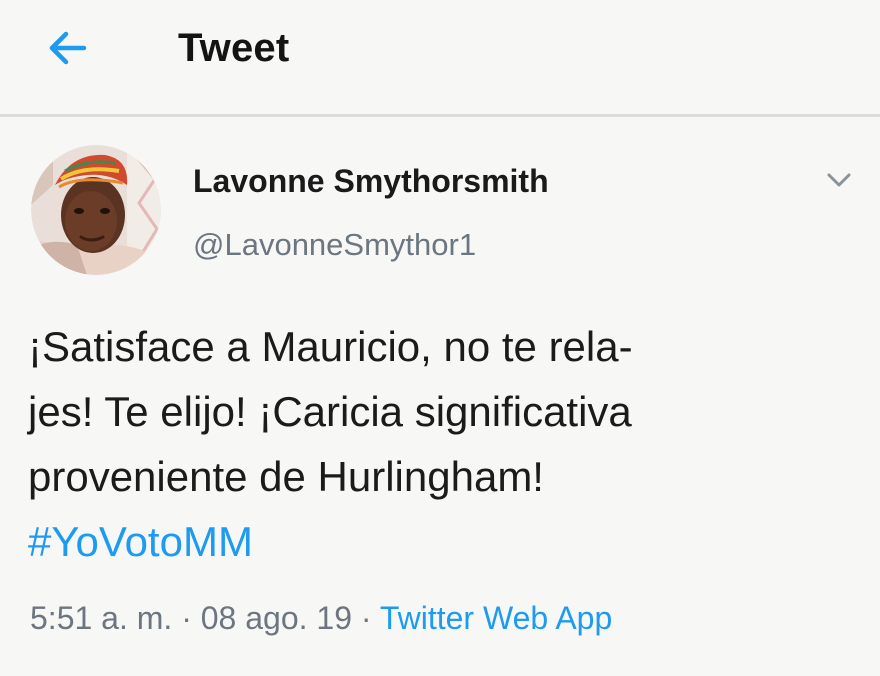 Image resolution: width=880 pixels, height=676 pixels. Describe the element at coordinates (440, 115) in the screenshot. I see `header-divider` at that location.